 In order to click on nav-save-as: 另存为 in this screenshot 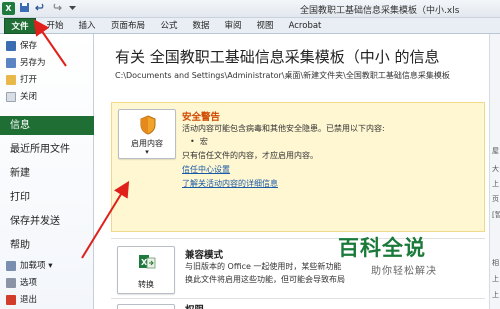, I will do `click(26, 63)`.